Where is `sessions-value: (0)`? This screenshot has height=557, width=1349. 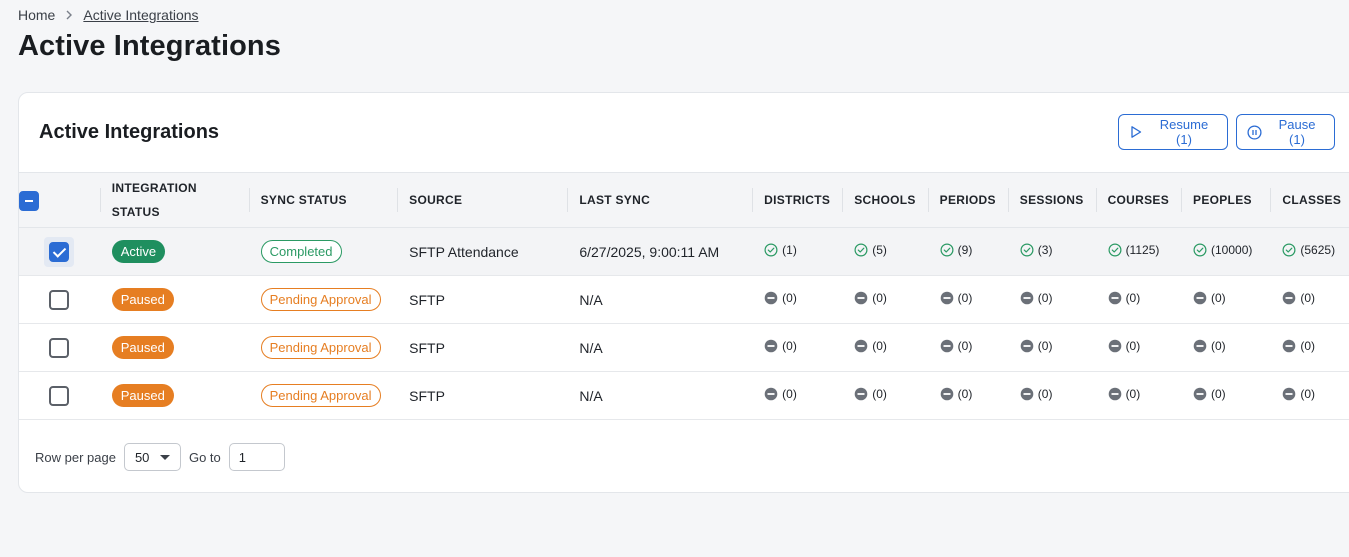 sessions-value: (0) is located at coordinates (1045, 298).